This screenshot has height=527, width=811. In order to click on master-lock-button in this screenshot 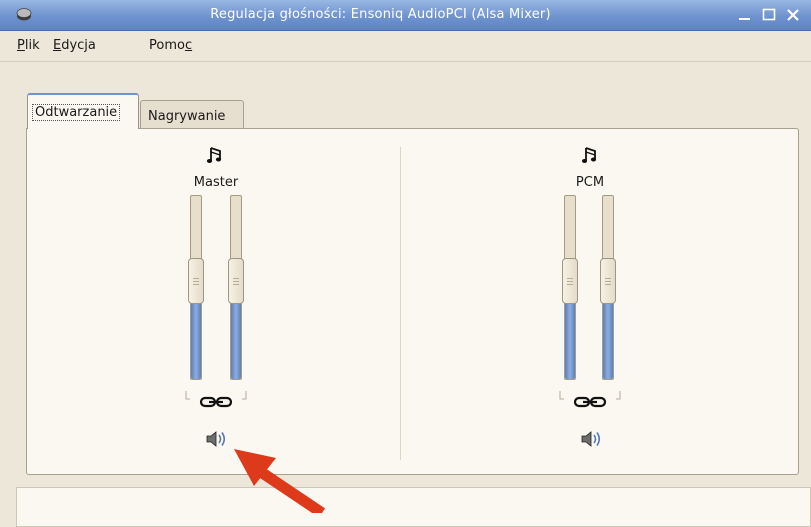, I will do `click(216, 401)`.